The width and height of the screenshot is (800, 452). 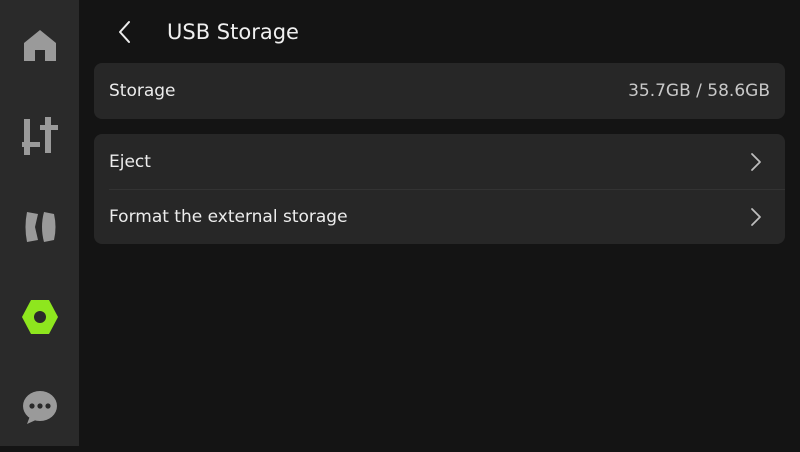 What do you see at coordinates (699, 90) in the screenshot?
I see `storage-value: 35.7GB / 58.6GB` at bounding box center [699, 90].